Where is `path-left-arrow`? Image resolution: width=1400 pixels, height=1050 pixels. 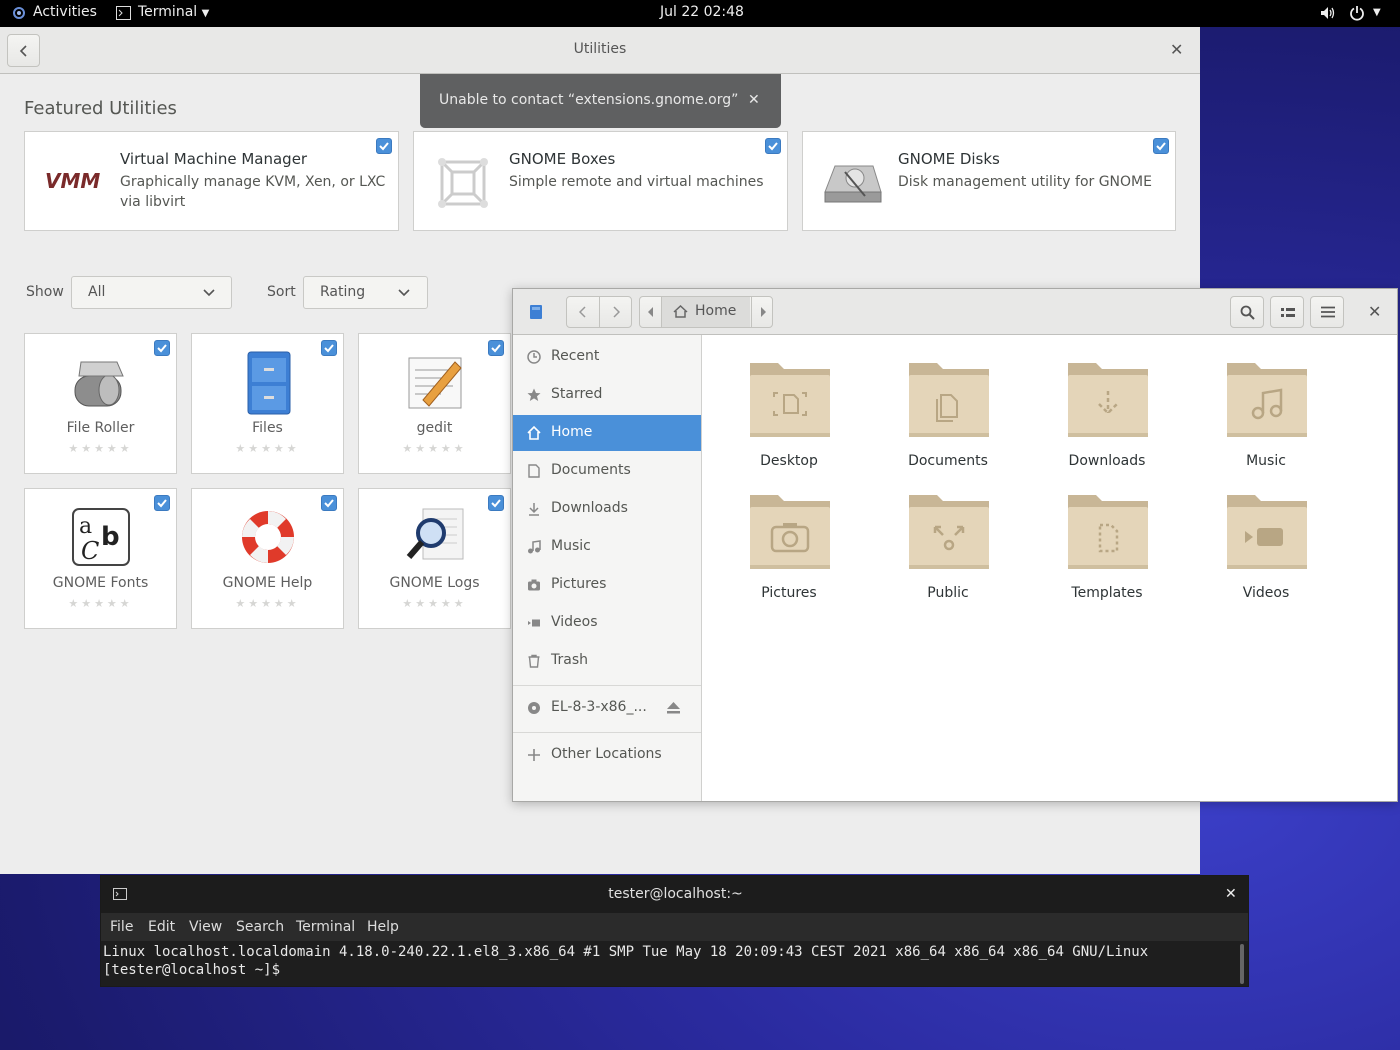
path-left-arrow is located at coordinates (651, 312).